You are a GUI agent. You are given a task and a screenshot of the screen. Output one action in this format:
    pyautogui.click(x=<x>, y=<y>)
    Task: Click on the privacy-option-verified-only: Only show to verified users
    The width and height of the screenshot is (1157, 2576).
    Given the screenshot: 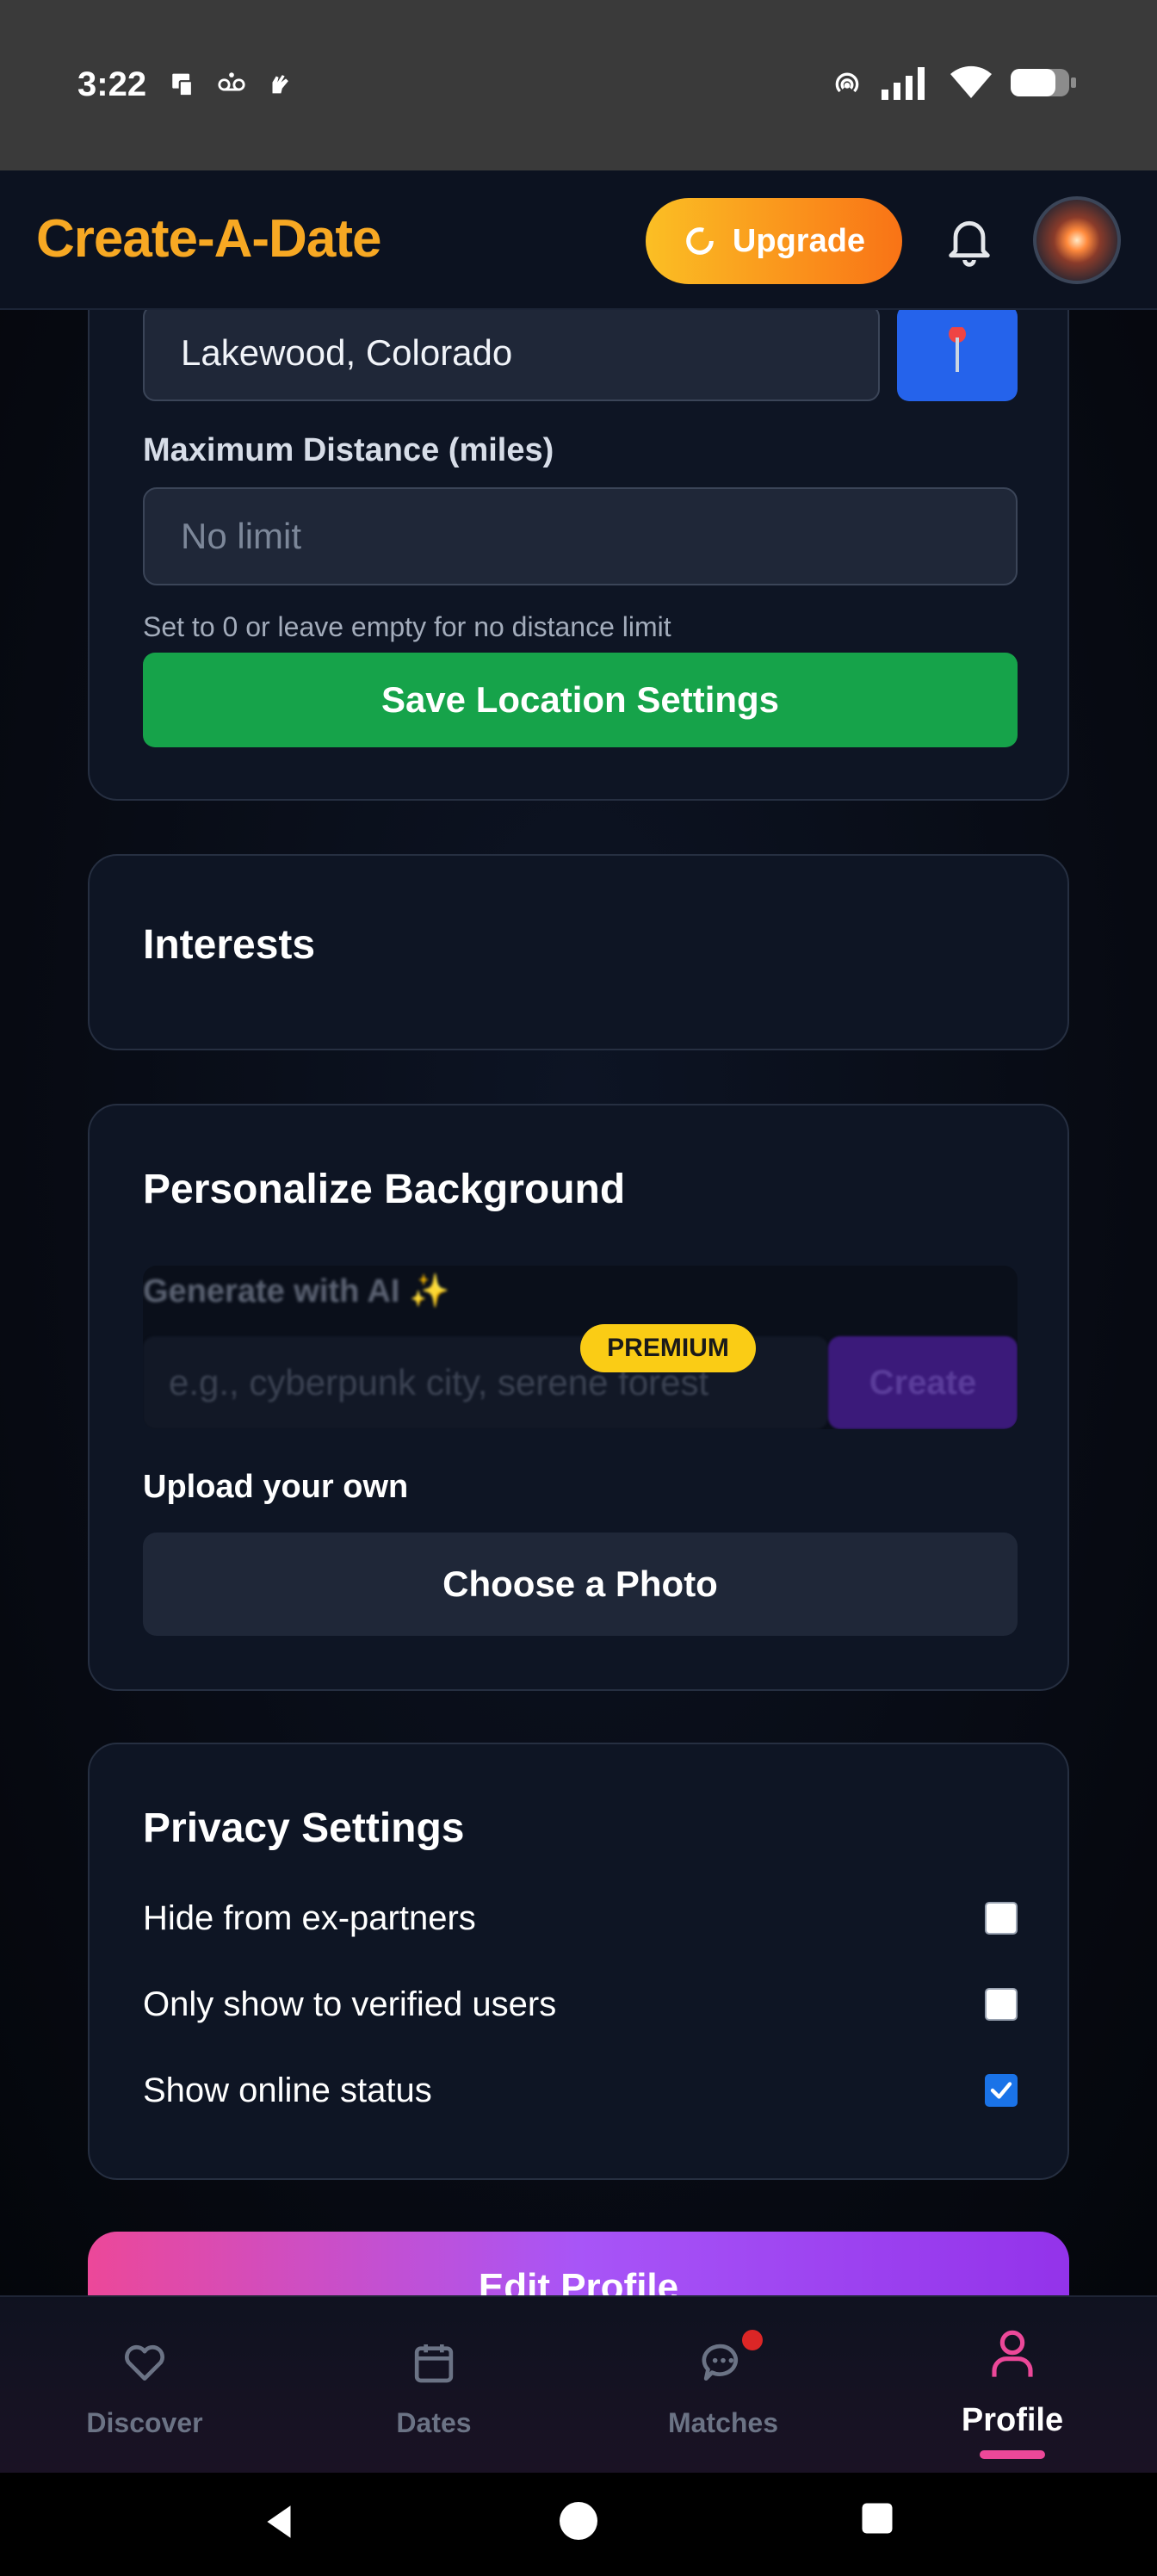 What is the action you would take?
    pyautogui.click(x=580, y=2004)
    